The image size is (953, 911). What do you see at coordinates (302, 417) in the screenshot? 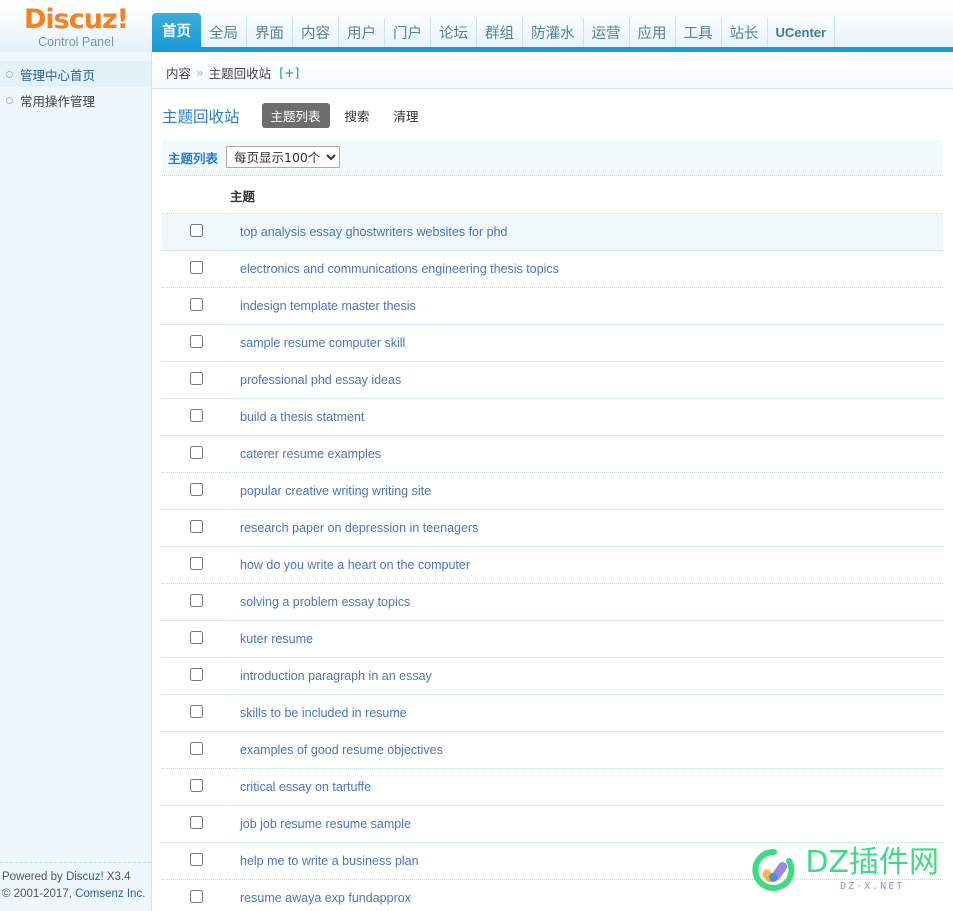
I see `row-subject-link: build a thesis statment` at bounding box center [302, 417].